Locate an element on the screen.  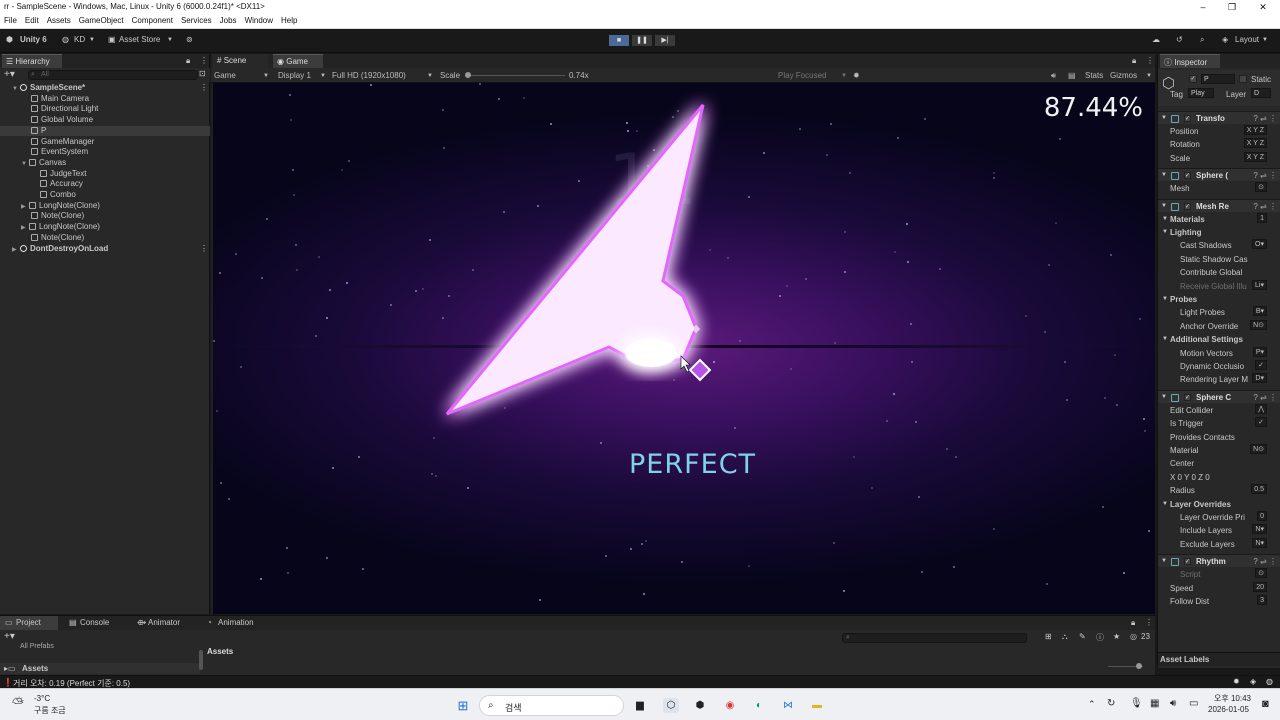
hierarchy-item: Accuracy is located at coordinates (105, 184).